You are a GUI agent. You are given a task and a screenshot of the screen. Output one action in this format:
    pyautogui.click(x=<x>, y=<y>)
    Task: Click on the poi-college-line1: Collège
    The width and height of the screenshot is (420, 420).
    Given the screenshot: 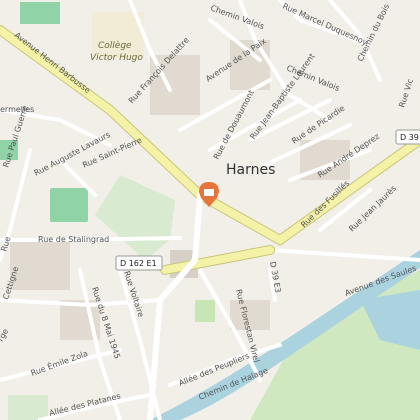 What is the action you would take?
    pyautogui.click(x=115, y=45)
    